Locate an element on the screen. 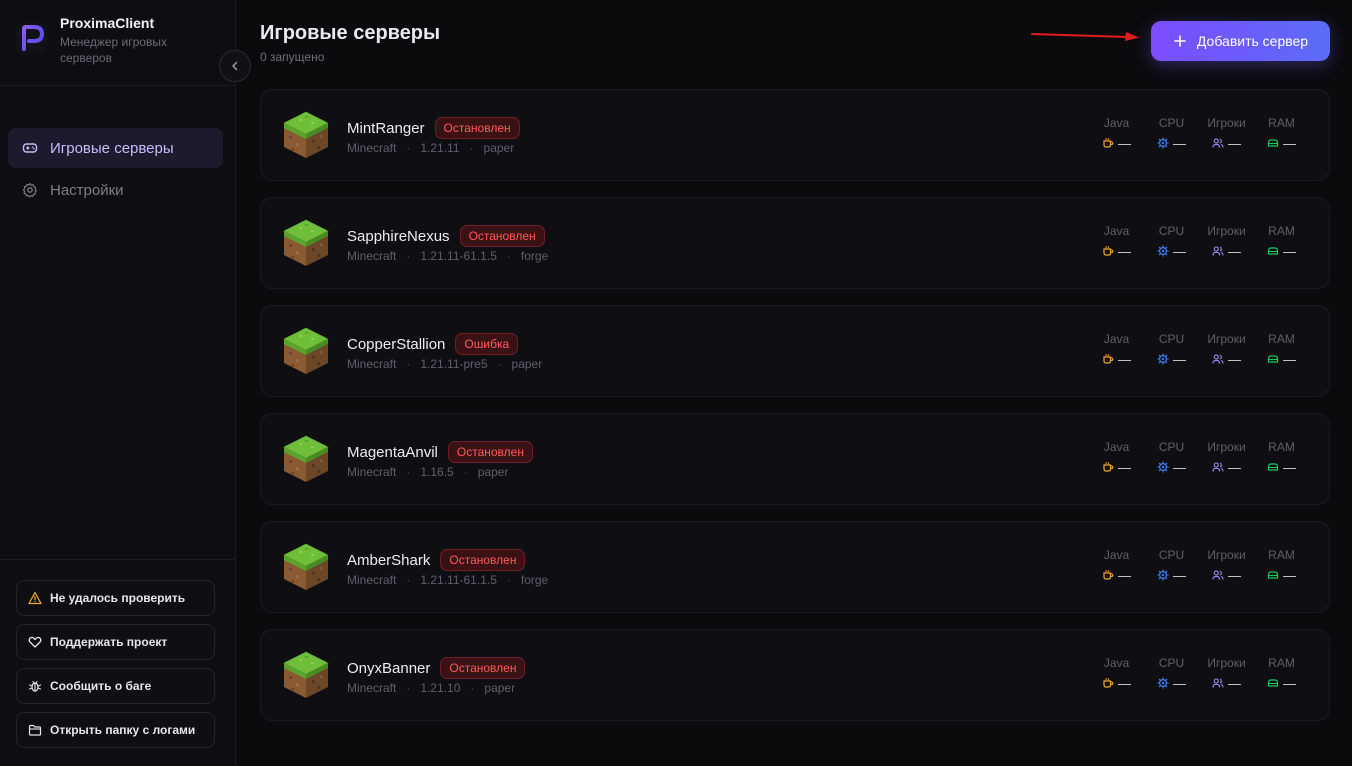 The height and width of the screenshot is (766, 1352). running-count: 0 запущено is located at coordinates (292, 57).